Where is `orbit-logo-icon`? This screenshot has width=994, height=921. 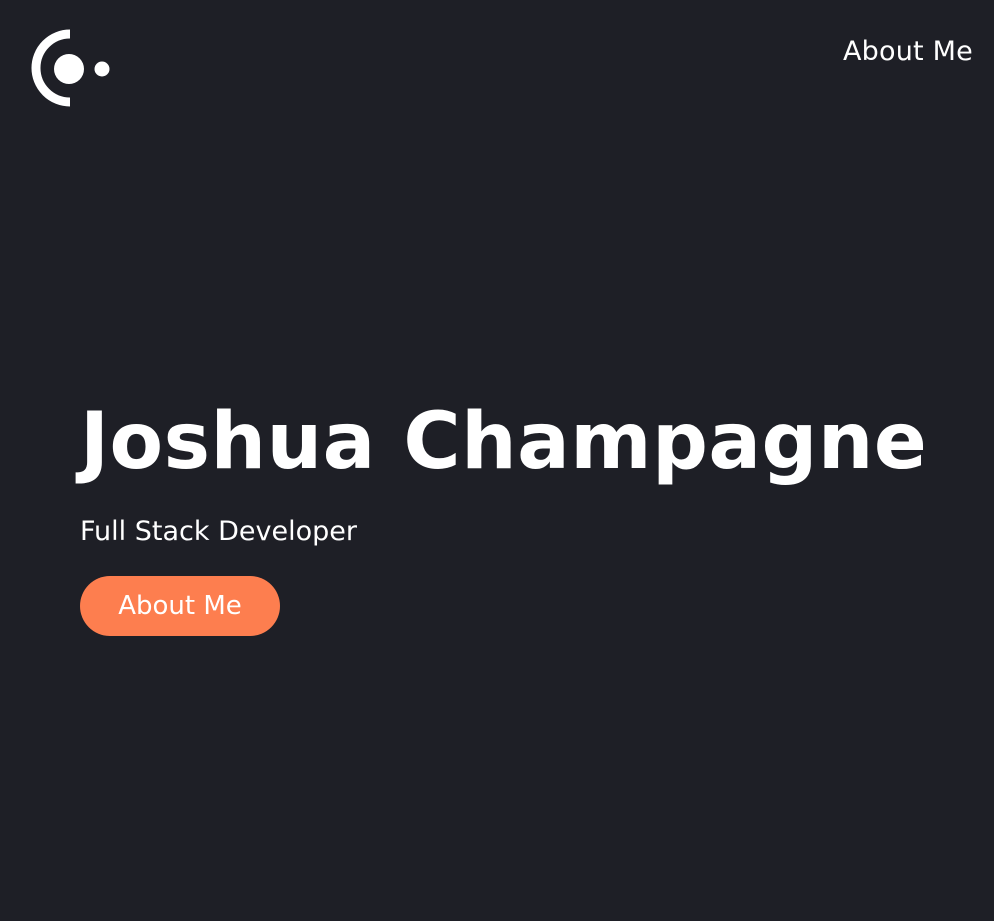
orbit-logo-icon is located at coordinates (70, 68).